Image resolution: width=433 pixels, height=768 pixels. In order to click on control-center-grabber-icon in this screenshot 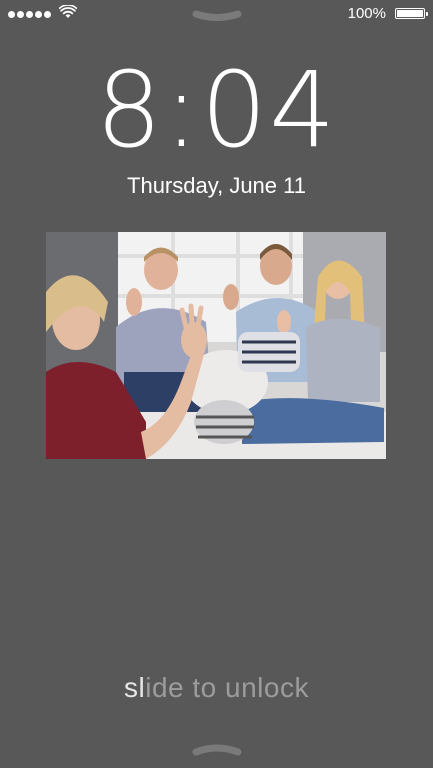, I will do `click(217, 16)`.